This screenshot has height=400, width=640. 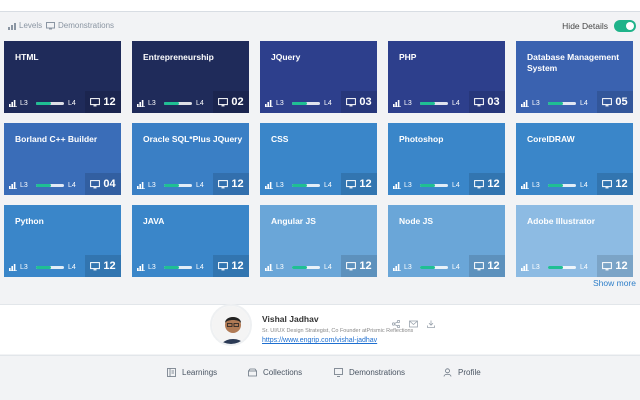 What do you see at coordinates (377, 372) in the screenshot?
I see `nav-demonstrations-label: Demonstrations` at bounding box center [377, 372].